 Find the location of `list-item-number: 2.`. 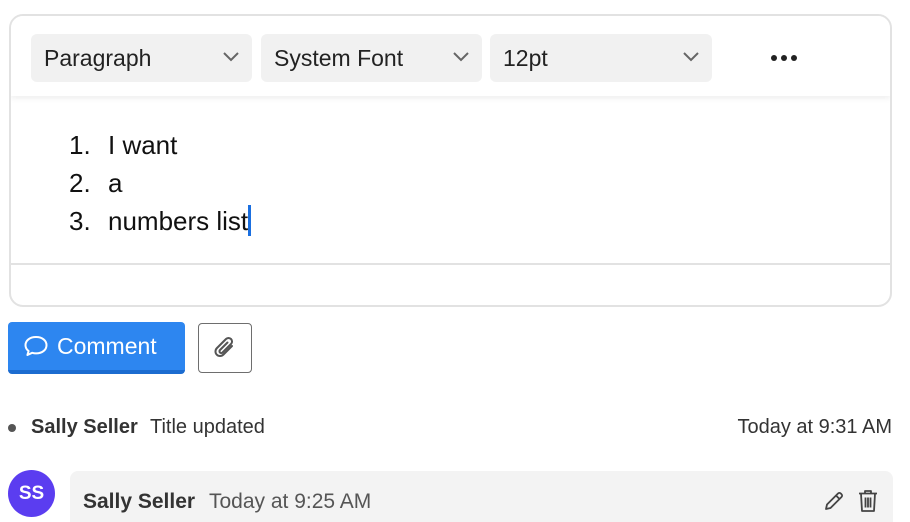

list-item-number: 2. is located at coordinates (80, 183).